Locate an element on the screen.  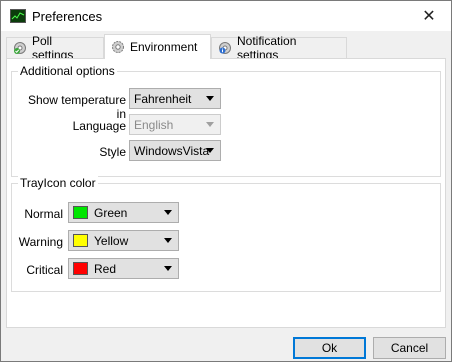
critical-label: Critical is located at coordinates (44, 270).